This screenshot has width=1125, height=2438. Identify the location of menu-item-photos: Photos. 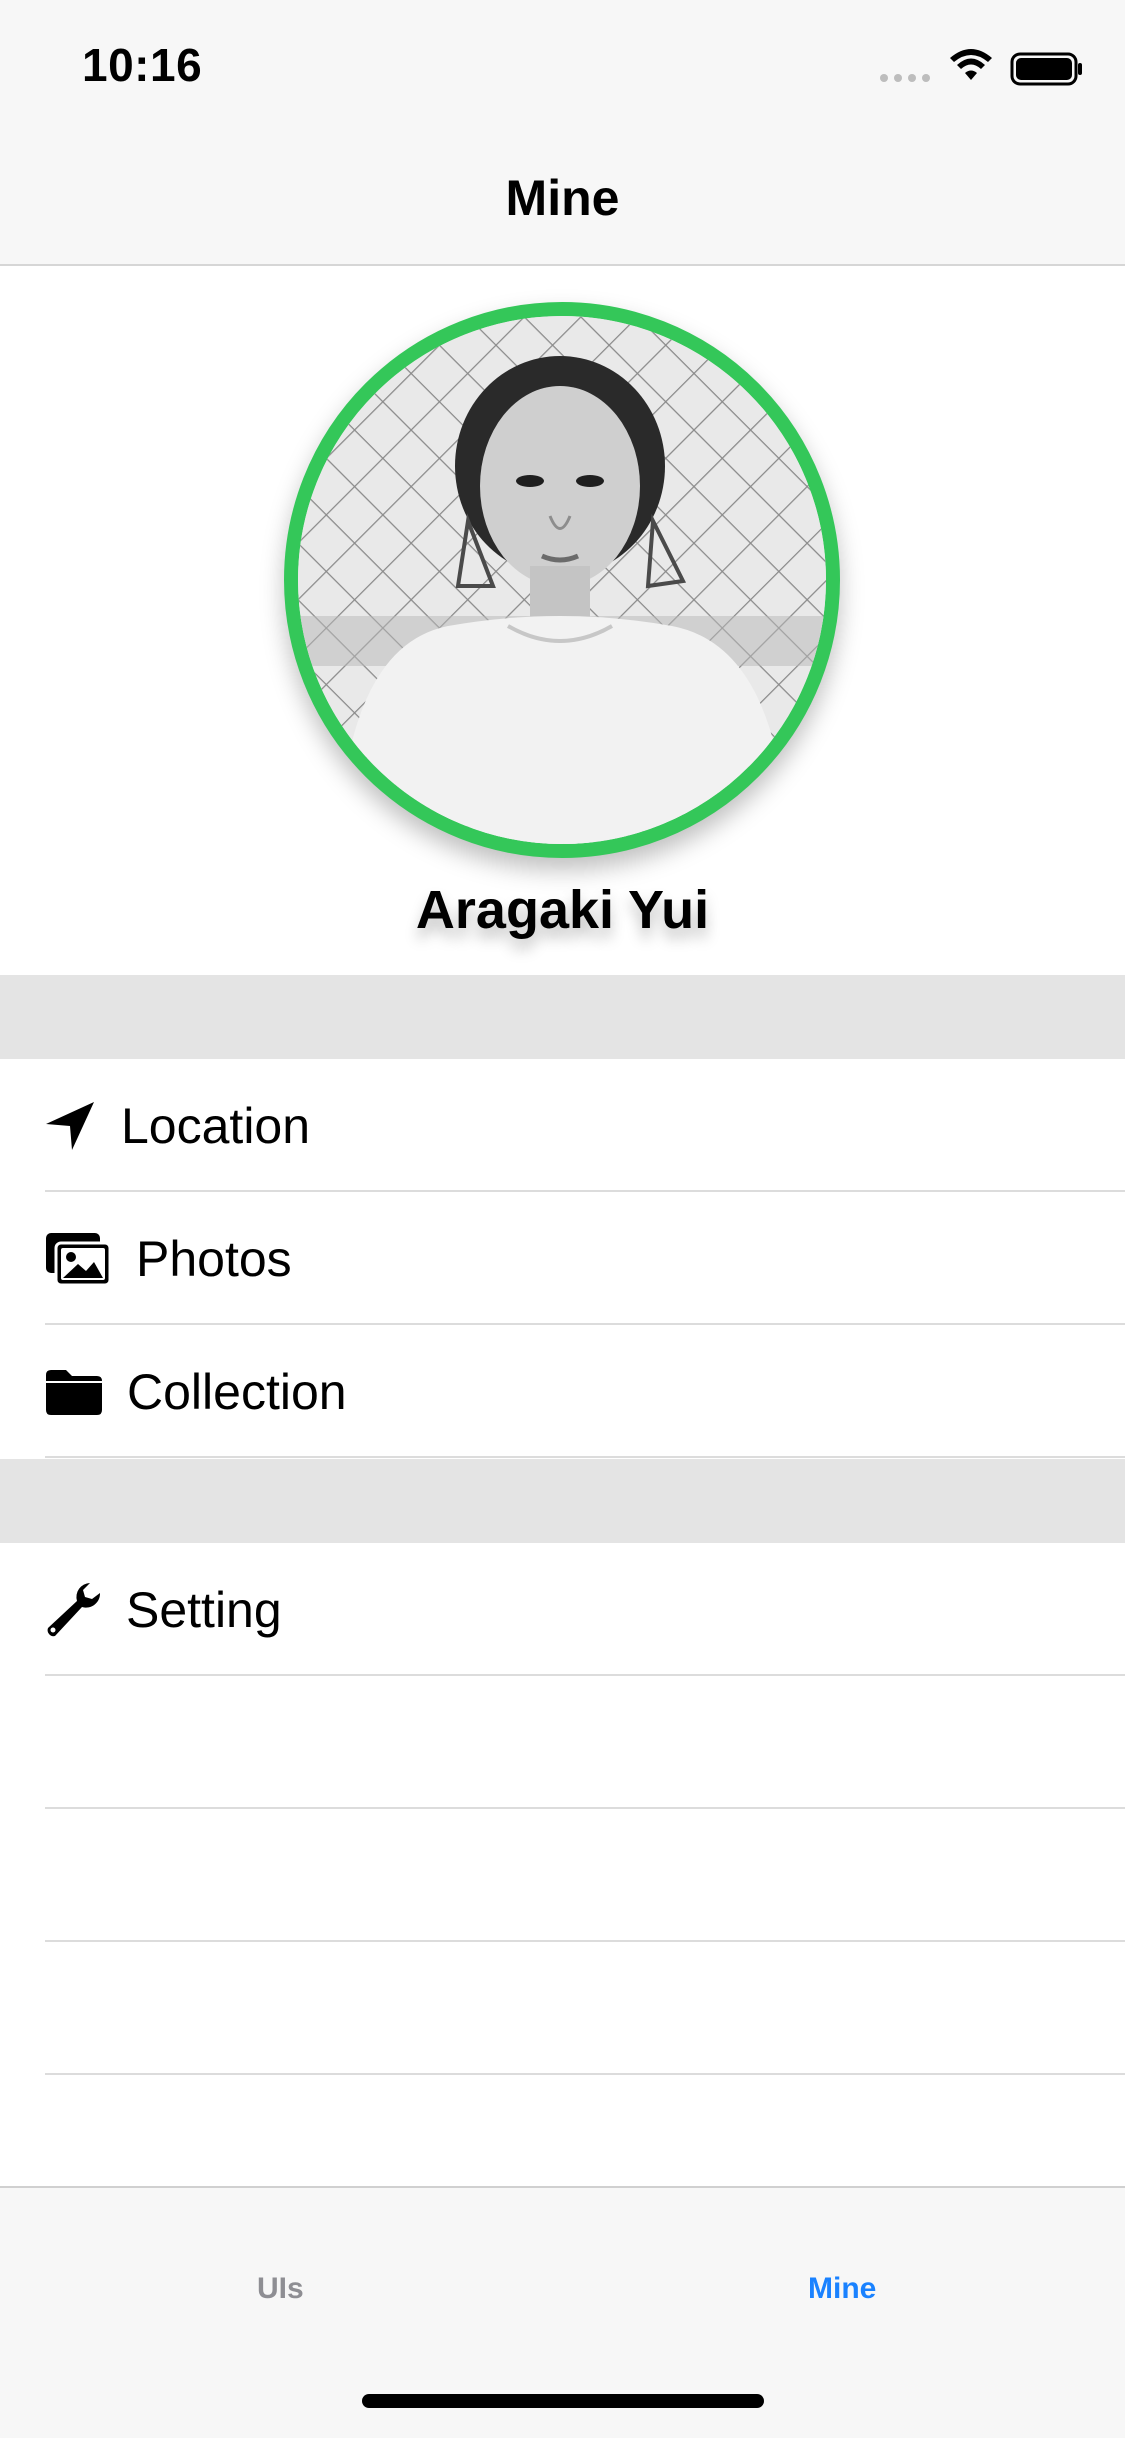
(562, 1258).